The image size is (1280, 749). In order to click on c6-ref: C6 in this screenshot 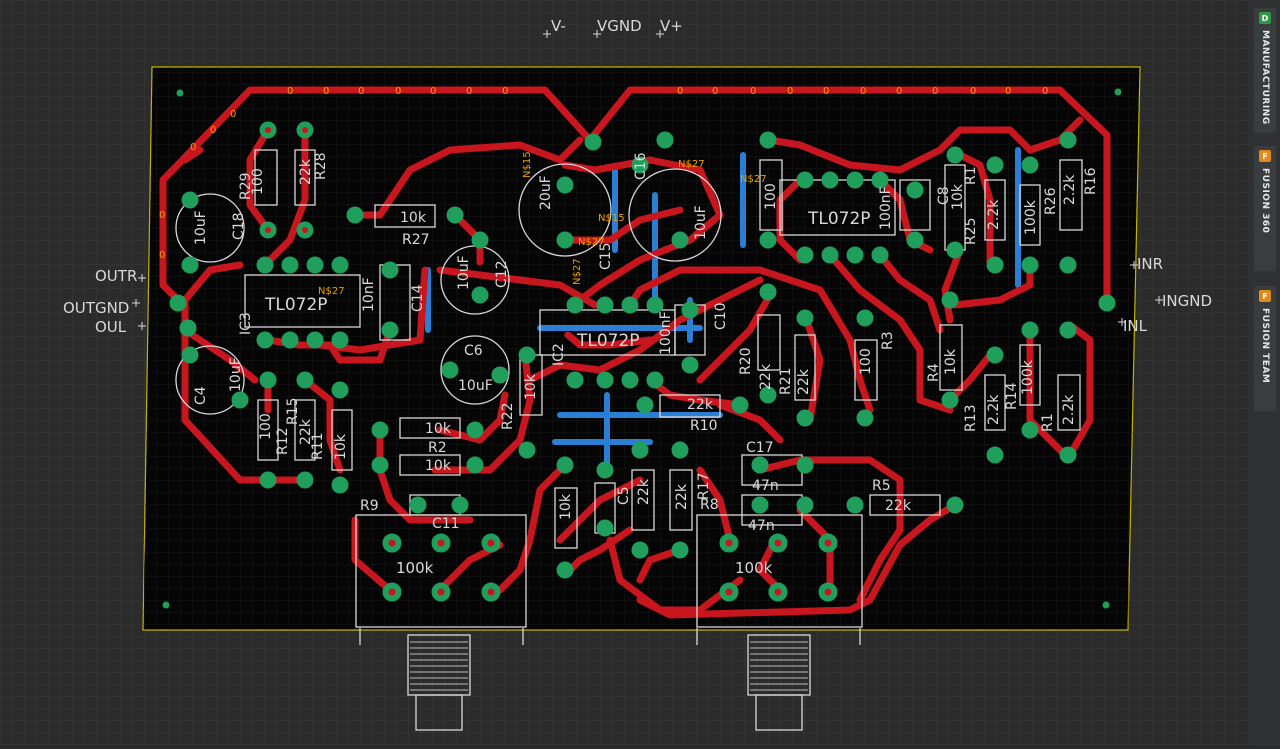, I will do `click(473, 351)`.